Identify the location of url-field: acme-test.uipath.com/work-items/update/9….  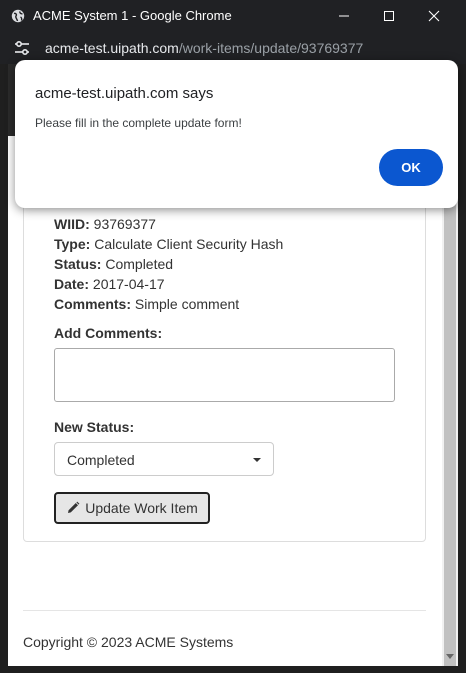
(204, 48).